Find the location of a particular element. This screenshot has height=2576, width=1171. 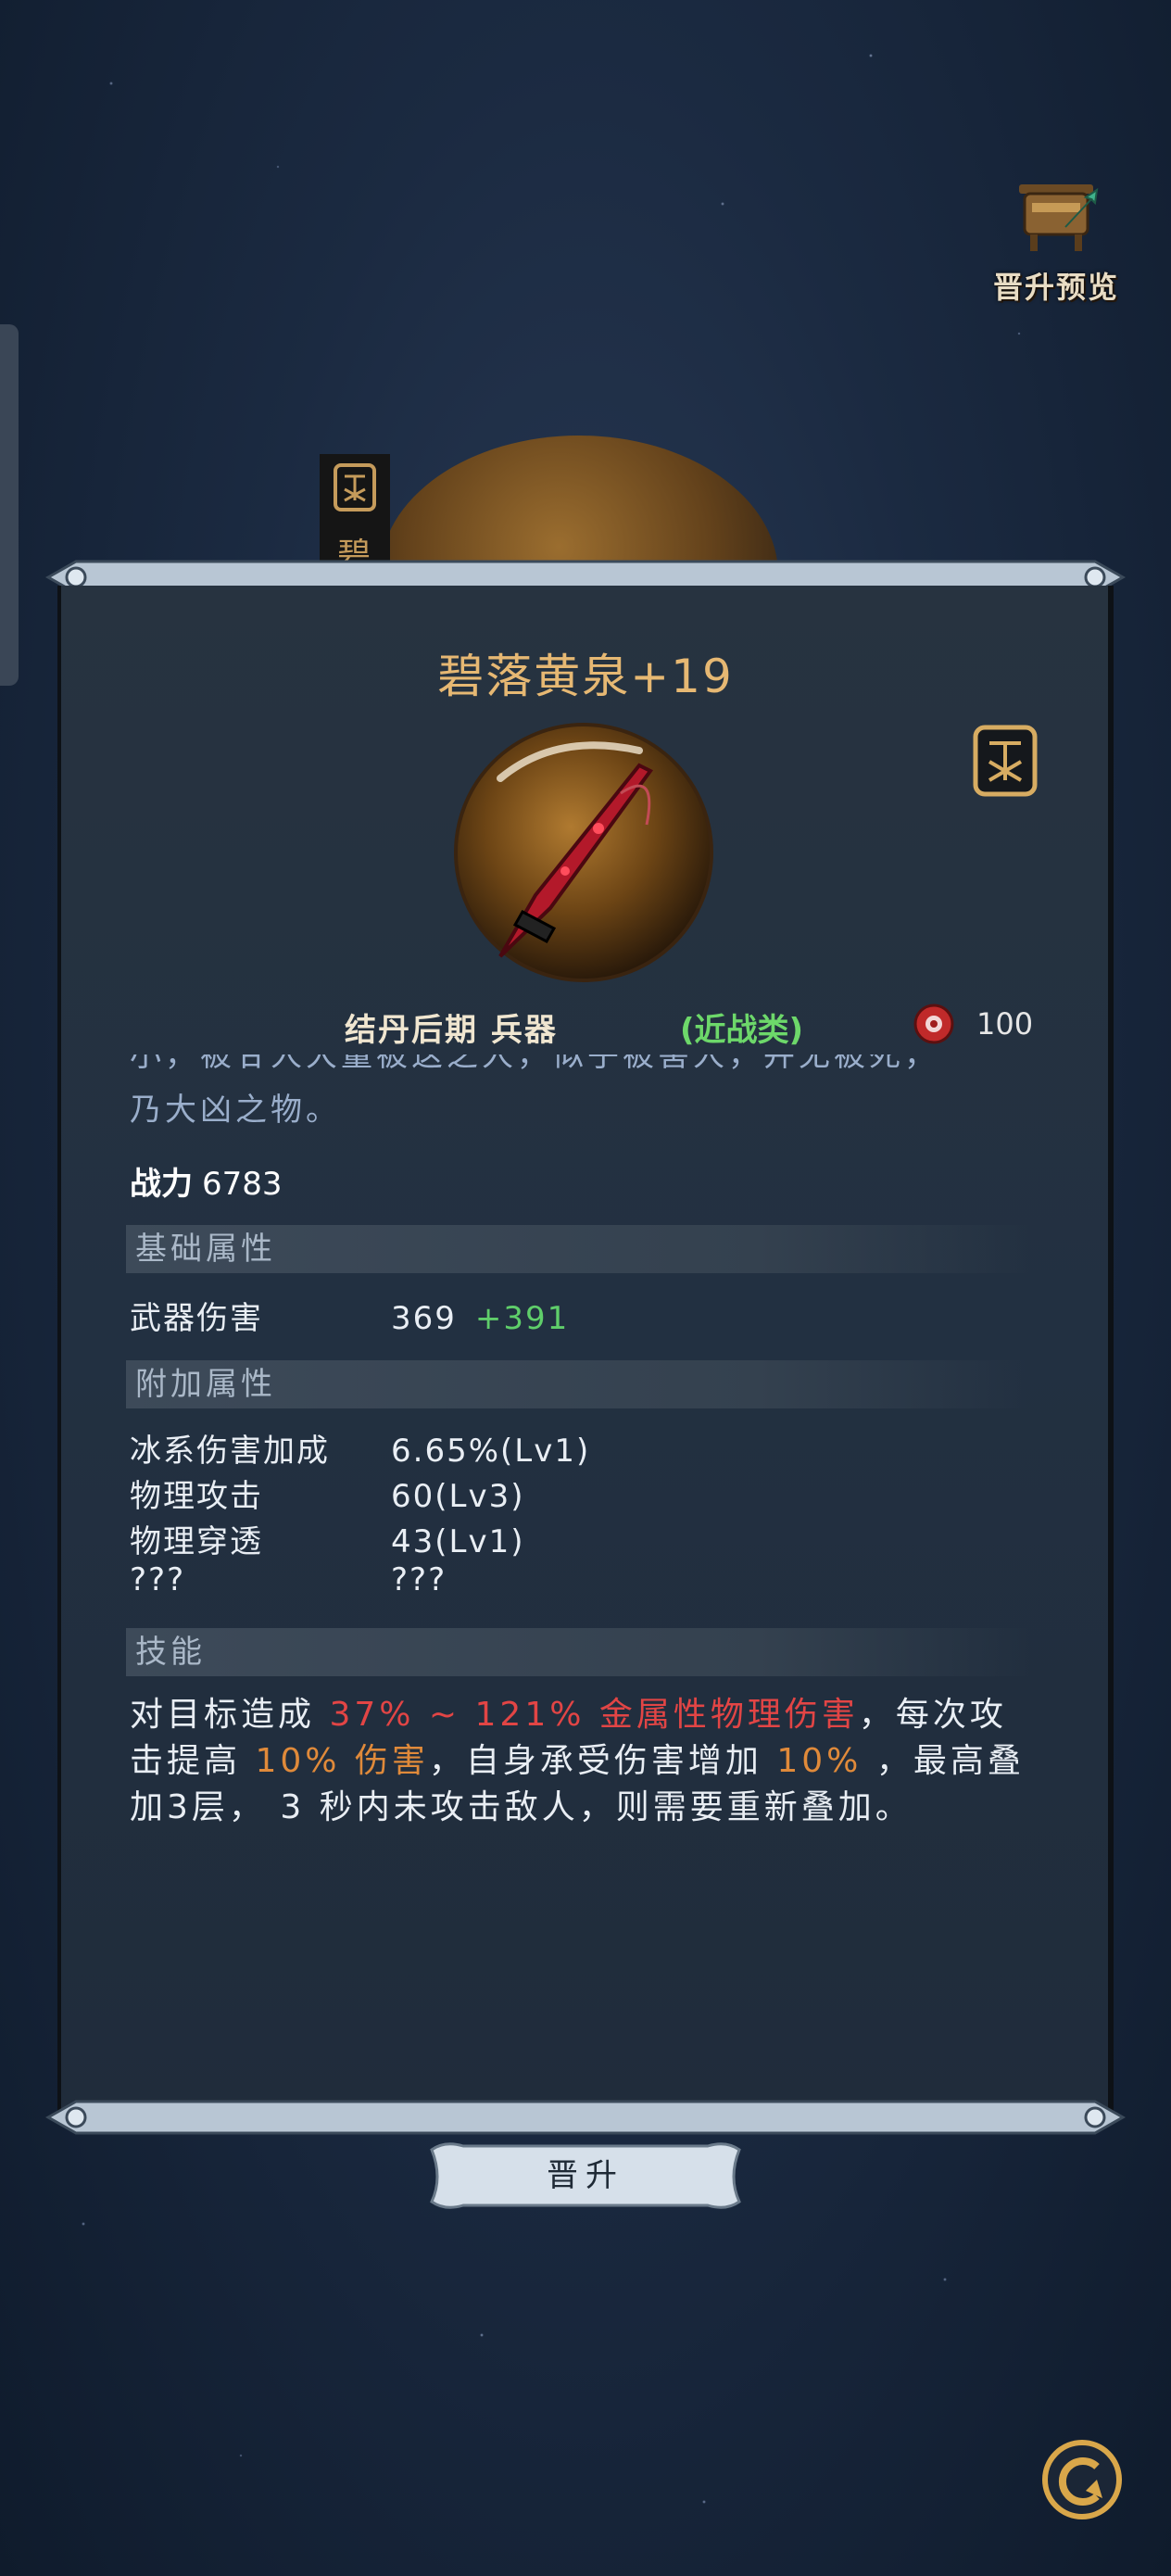

attr-value: 60(Lv3) is located at coordinates (458, 1496).